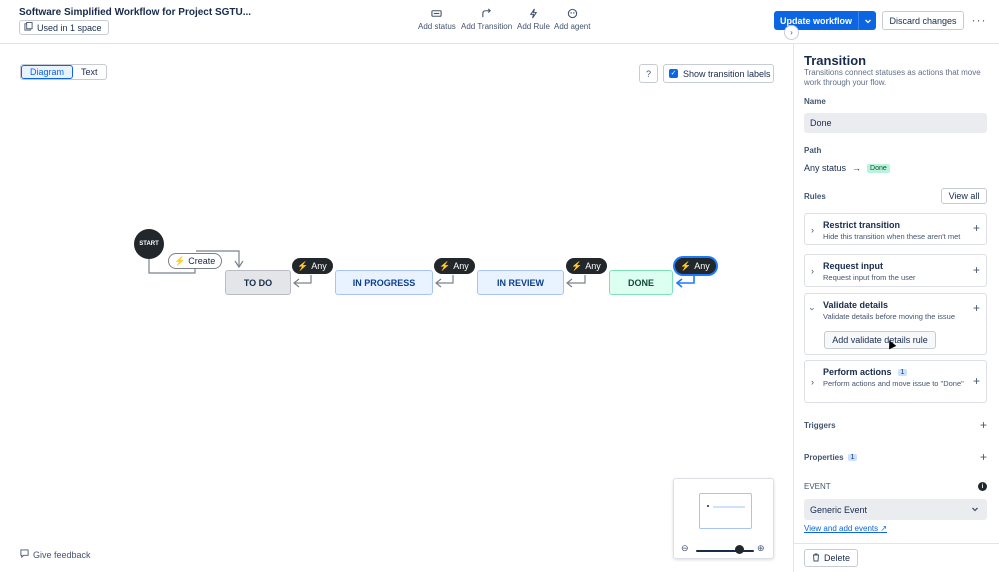  What do you see at coordinates (820, 425) in the screenshot?
I see `triggers-label: Triggers` at bounding box center [820, 425].